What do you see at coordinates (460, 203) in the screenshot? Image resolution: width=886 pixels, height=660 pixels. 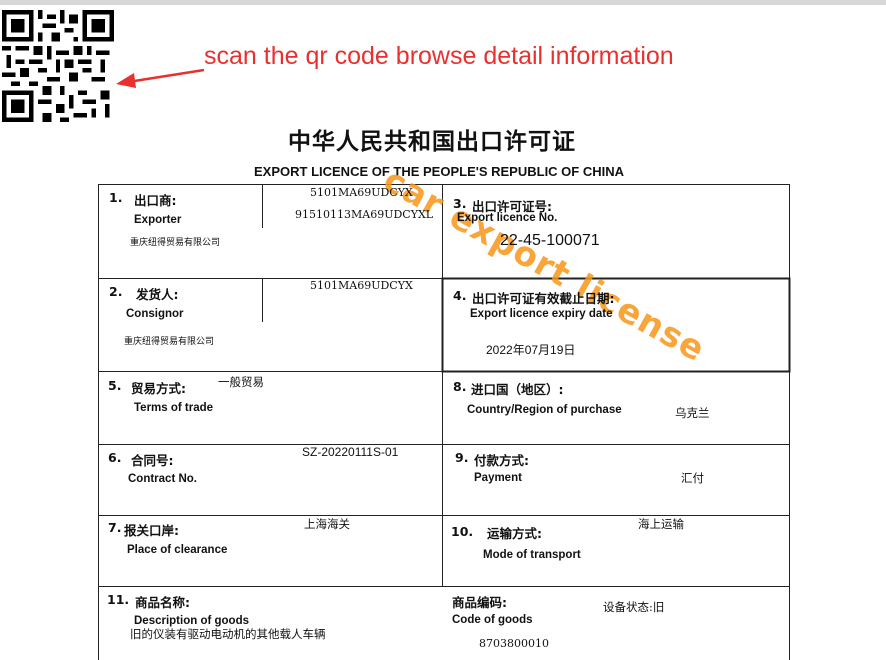 I see `licence-no-number: 3.` at bounding box center [460, 203].